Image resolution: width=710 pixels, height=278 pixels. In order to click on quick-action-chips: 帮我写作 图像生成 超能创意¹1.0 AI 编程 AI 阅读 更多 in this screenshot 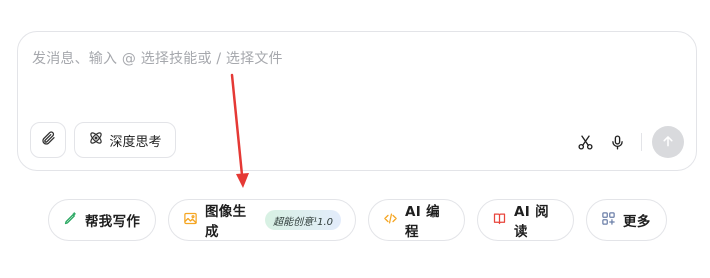, I will do `click(357, 220)`.